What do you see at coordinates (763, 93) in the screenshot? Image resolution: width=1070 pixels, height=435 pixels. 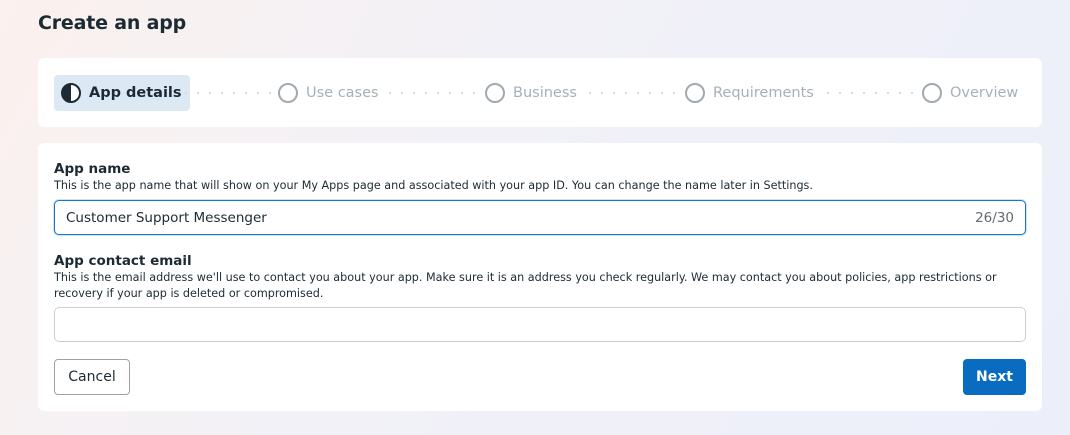 I see `step-label: Requirements` at bounding box center [763, 93].